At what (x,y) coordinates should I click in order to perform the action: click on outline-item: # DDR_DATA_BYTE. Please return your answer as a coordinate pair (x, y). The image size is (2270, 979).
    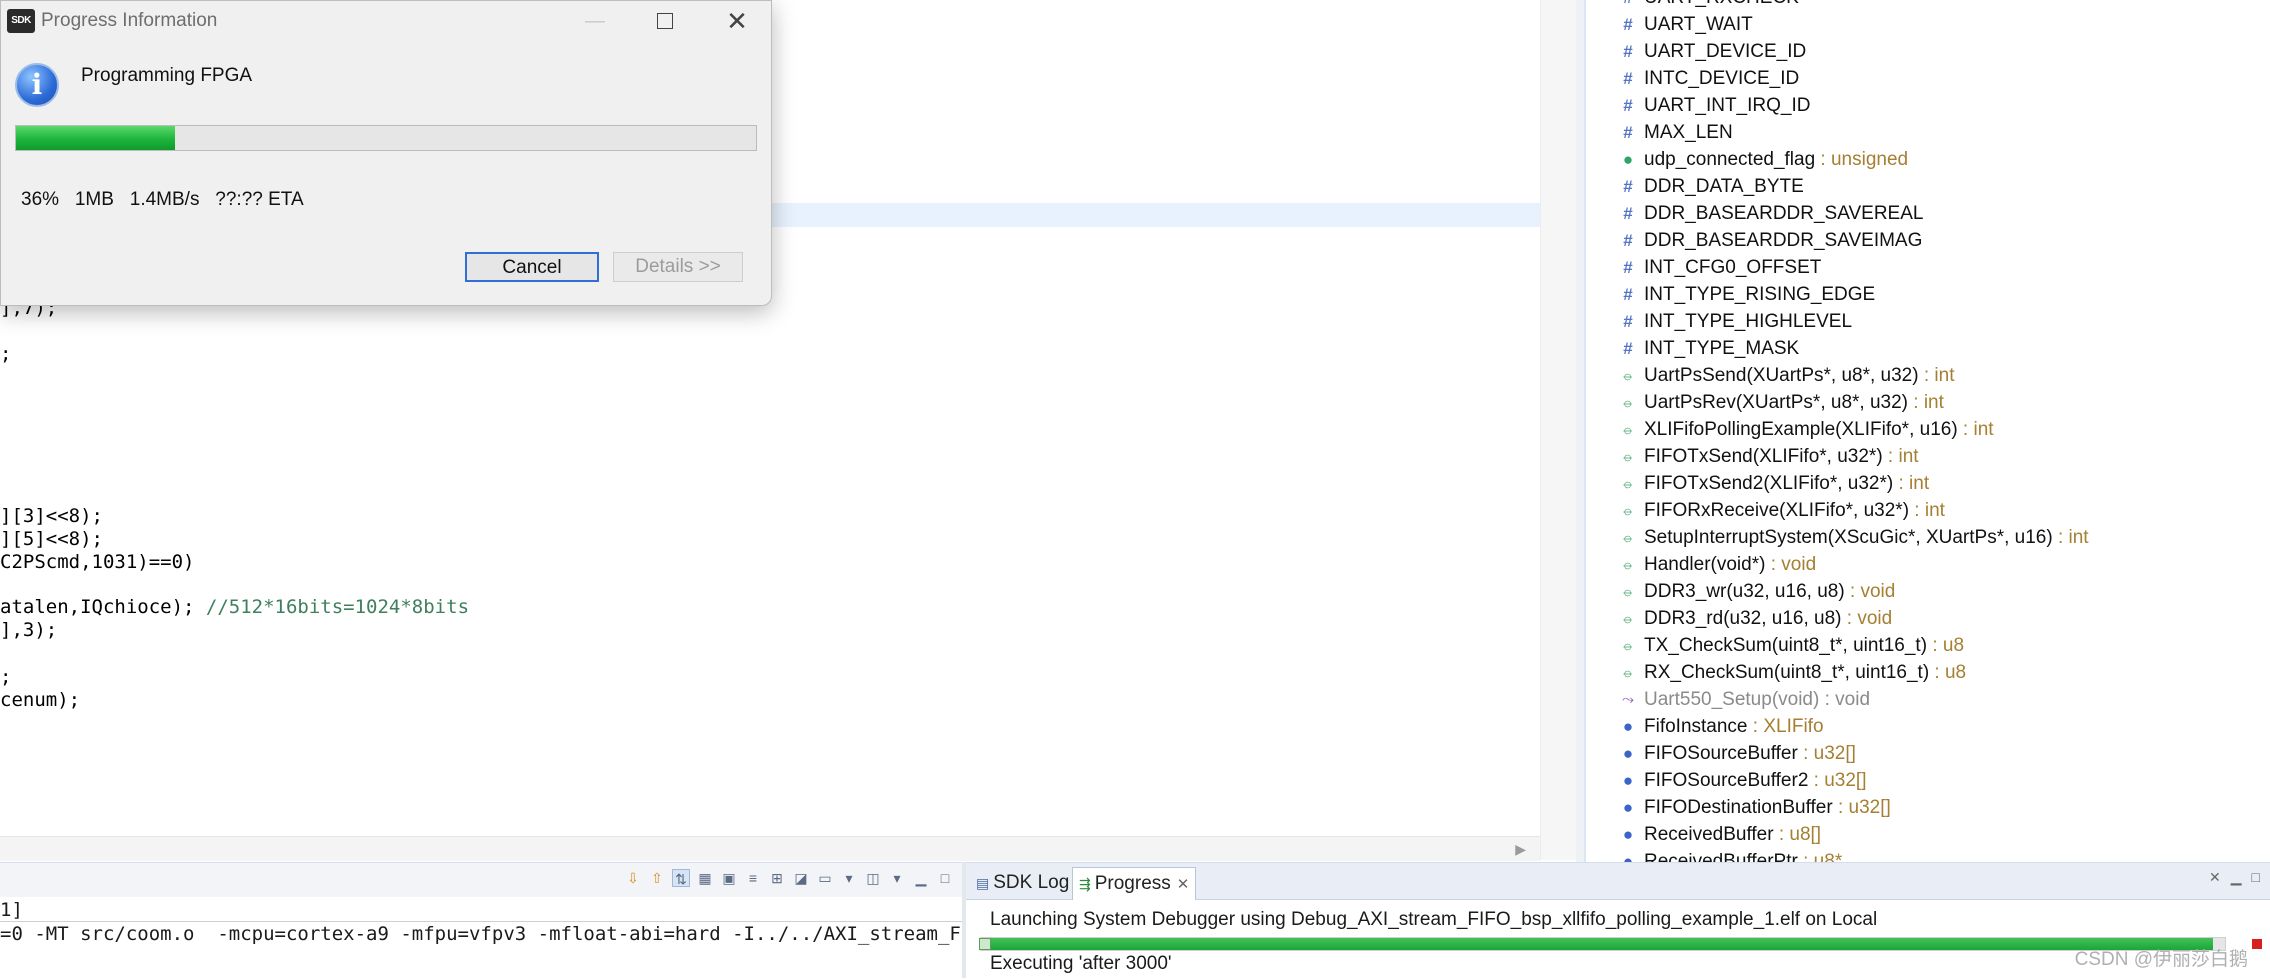
    Looking at the image, I should click on (1837, 186).